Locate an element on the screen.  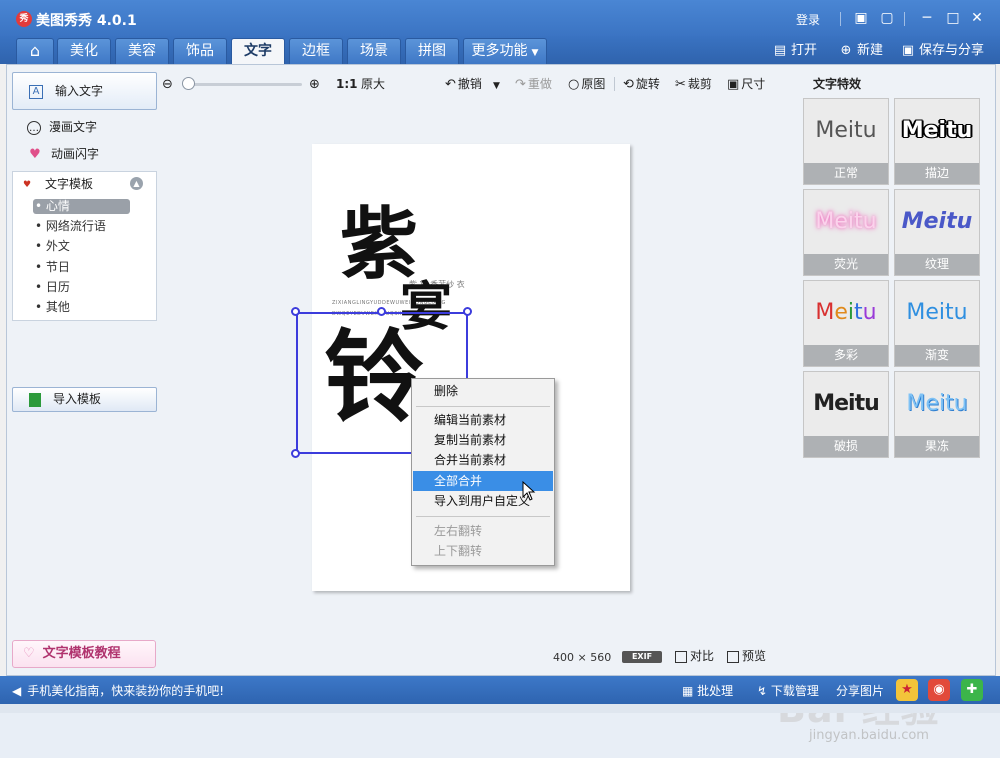
input-text-button: A 输入文字 is located at coordinates (84, 91).